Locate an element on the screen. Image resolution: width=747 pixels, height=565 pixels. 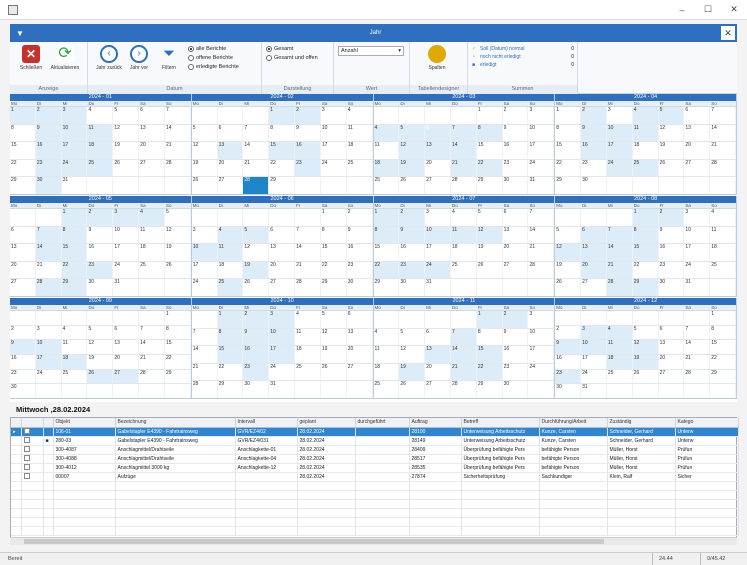
horizontal-scrollbar is located at coordinates (373, 541).